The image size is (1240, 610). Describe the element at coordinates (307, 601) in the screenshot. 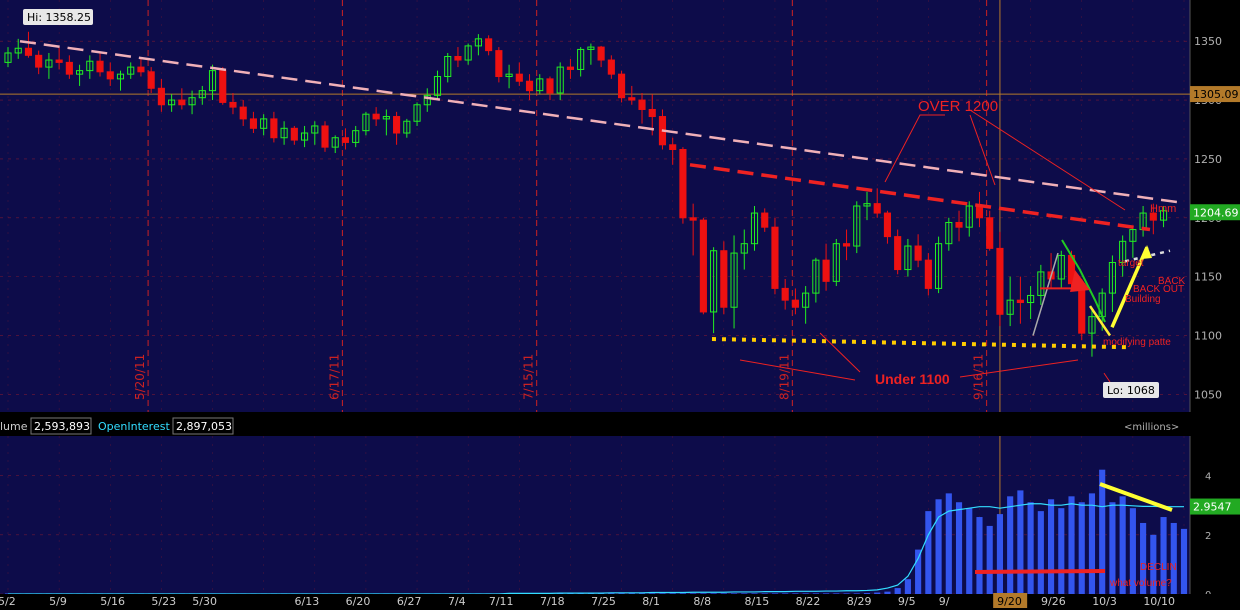

I see `x-tick-label: 6/13` at that location.